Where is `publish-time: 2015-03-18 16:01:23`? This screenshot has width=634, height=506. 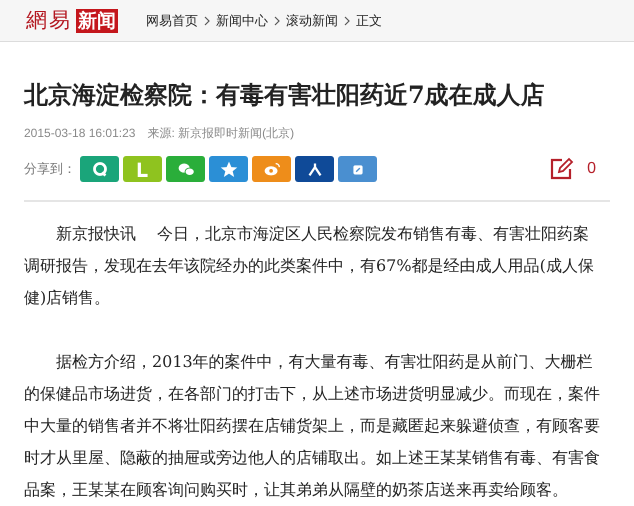 publish-time: 2015-03-18 16:01:23 is located at coordinates (80, 133).